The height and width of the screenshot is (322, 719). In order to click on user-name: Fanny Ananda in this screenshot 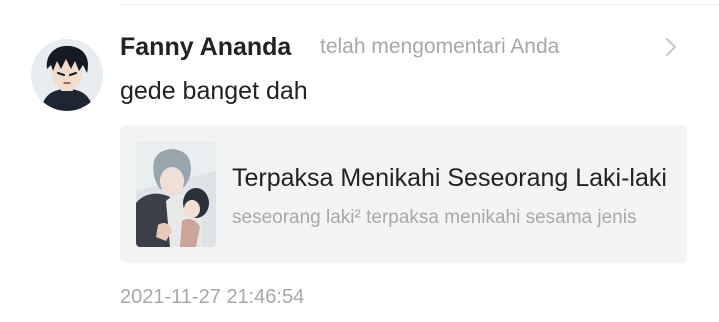, I will do `click(205, 47)`.